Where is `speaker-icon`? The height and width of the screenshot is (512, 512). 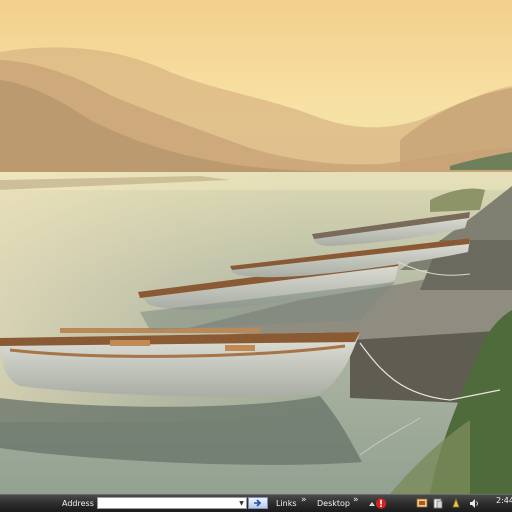
speaker-icon is located at coordinates (474, 503).